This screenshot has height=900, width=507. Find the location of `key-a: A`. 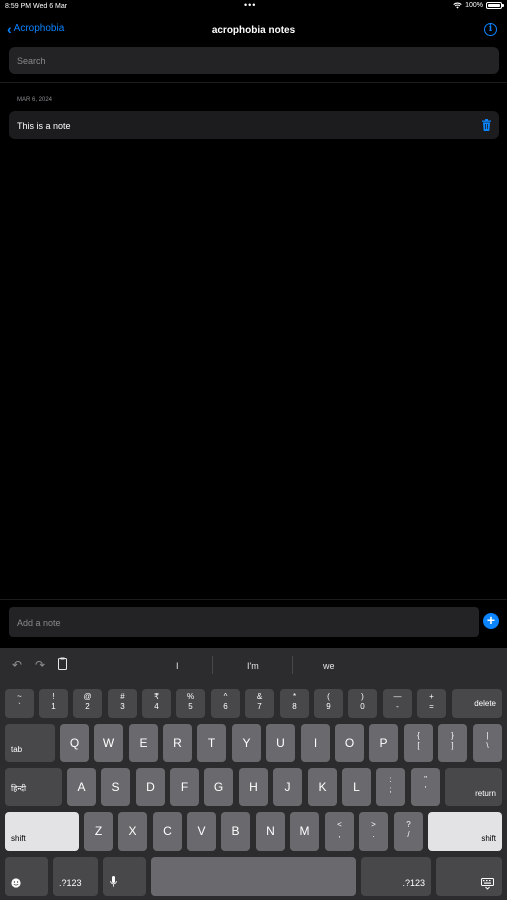

key-a: A is located at coordinates (81, 787).